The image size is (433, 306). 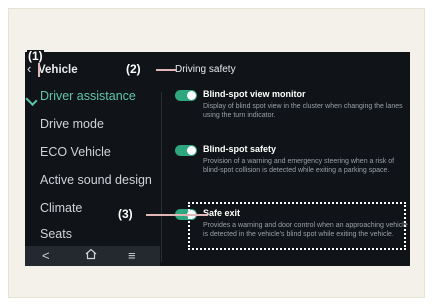 What do you see at coordinates (72, 124) in the screenshot?
I see `menu-item-drive-mode: Drive mode` at bounding box center [72, 124].